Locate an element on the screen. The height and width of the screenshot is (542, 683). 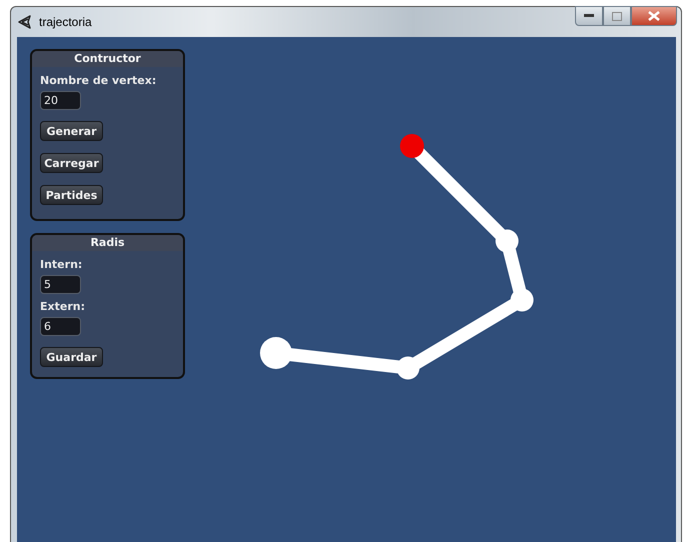
minimize-button is located at coordinates (589, 16).